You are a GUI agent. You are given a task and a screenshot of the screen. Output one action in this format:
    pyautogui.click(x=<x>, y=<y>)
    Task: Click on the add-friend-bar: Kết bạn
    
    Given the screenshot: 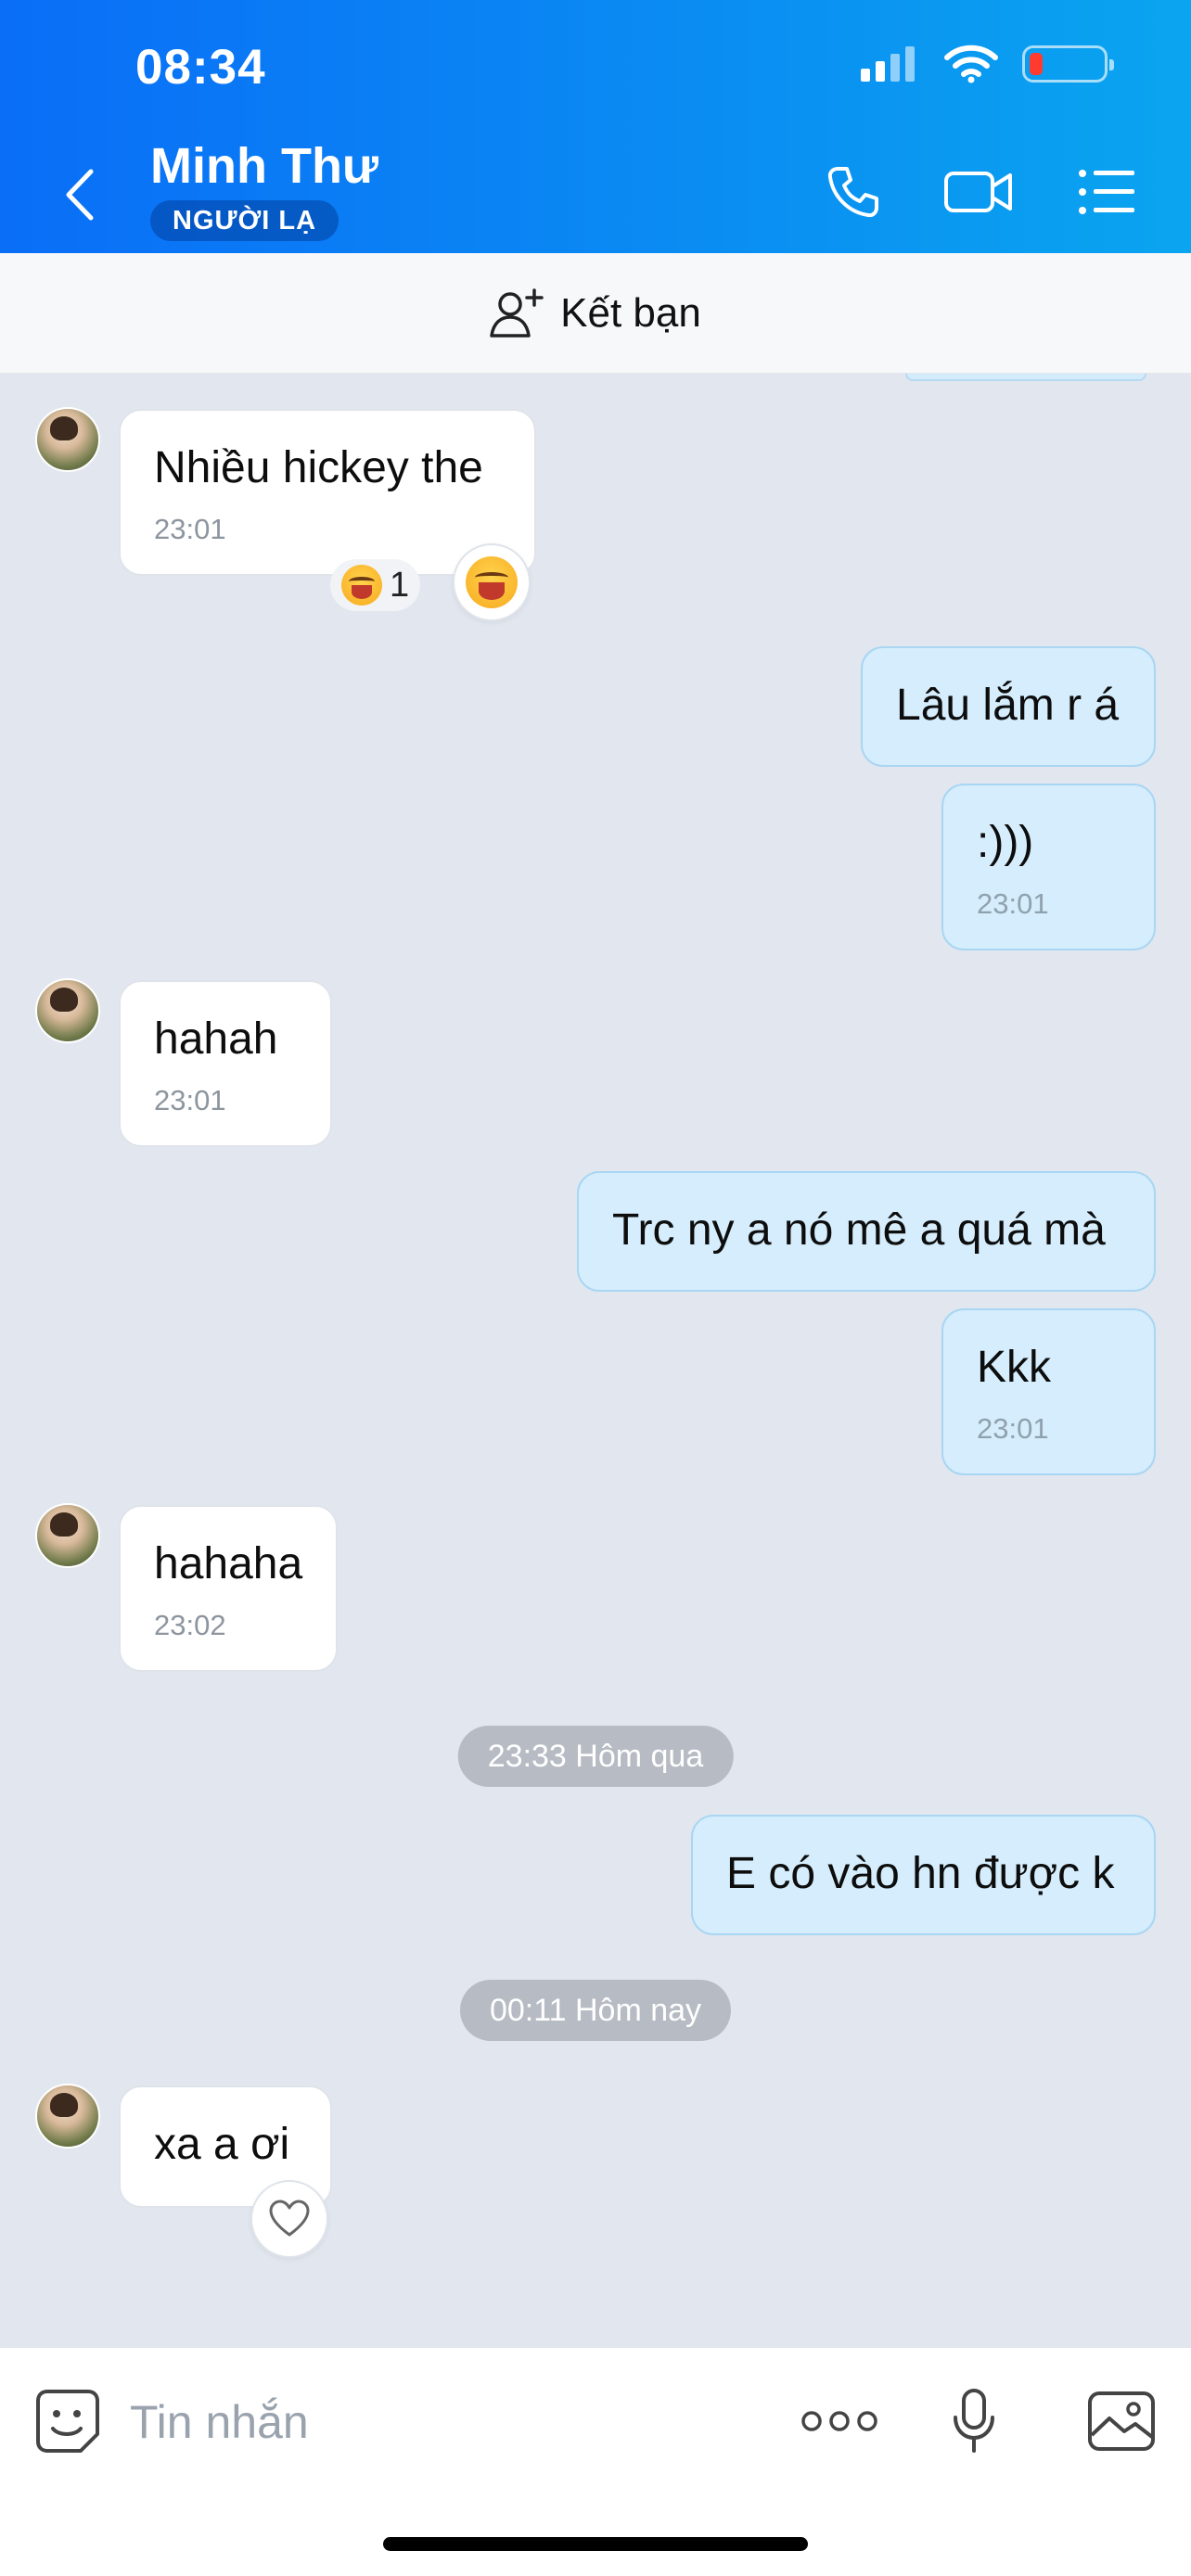 What is the action you would take?
    pyautogui.click(x=595, y=313)
    